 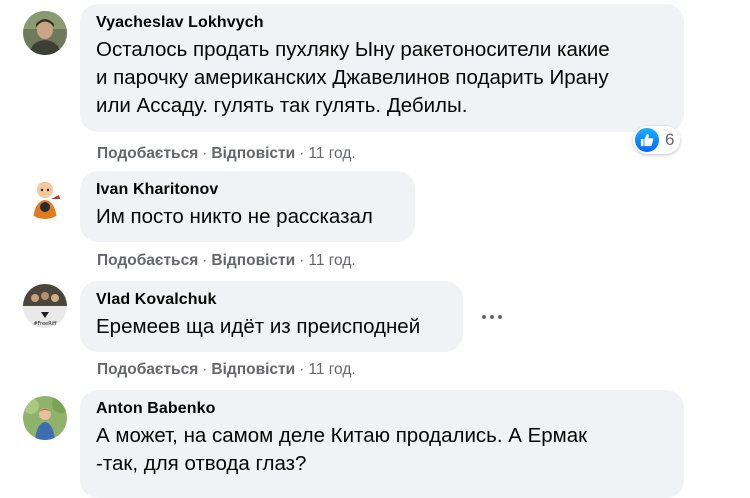 I want to click on comment-author: Vyacheslav Lokhvych, so click(x=382, y=23).